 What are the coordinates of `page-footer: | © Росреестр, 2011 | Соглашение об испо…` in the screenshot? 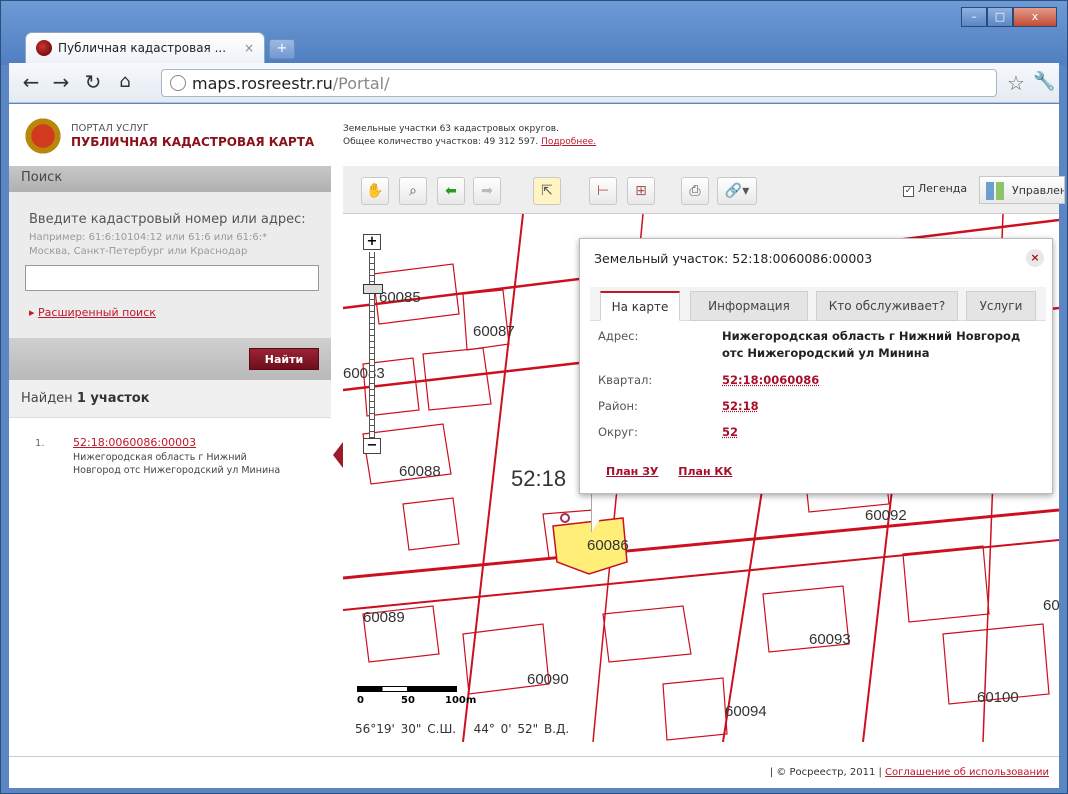 It's located at (534, 773).